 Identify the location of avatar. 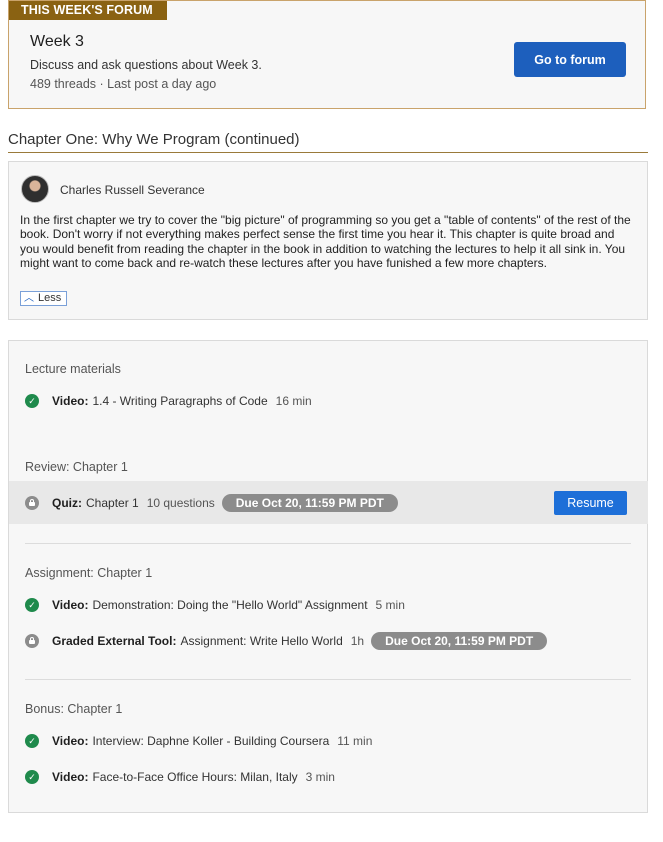
(35, 189).